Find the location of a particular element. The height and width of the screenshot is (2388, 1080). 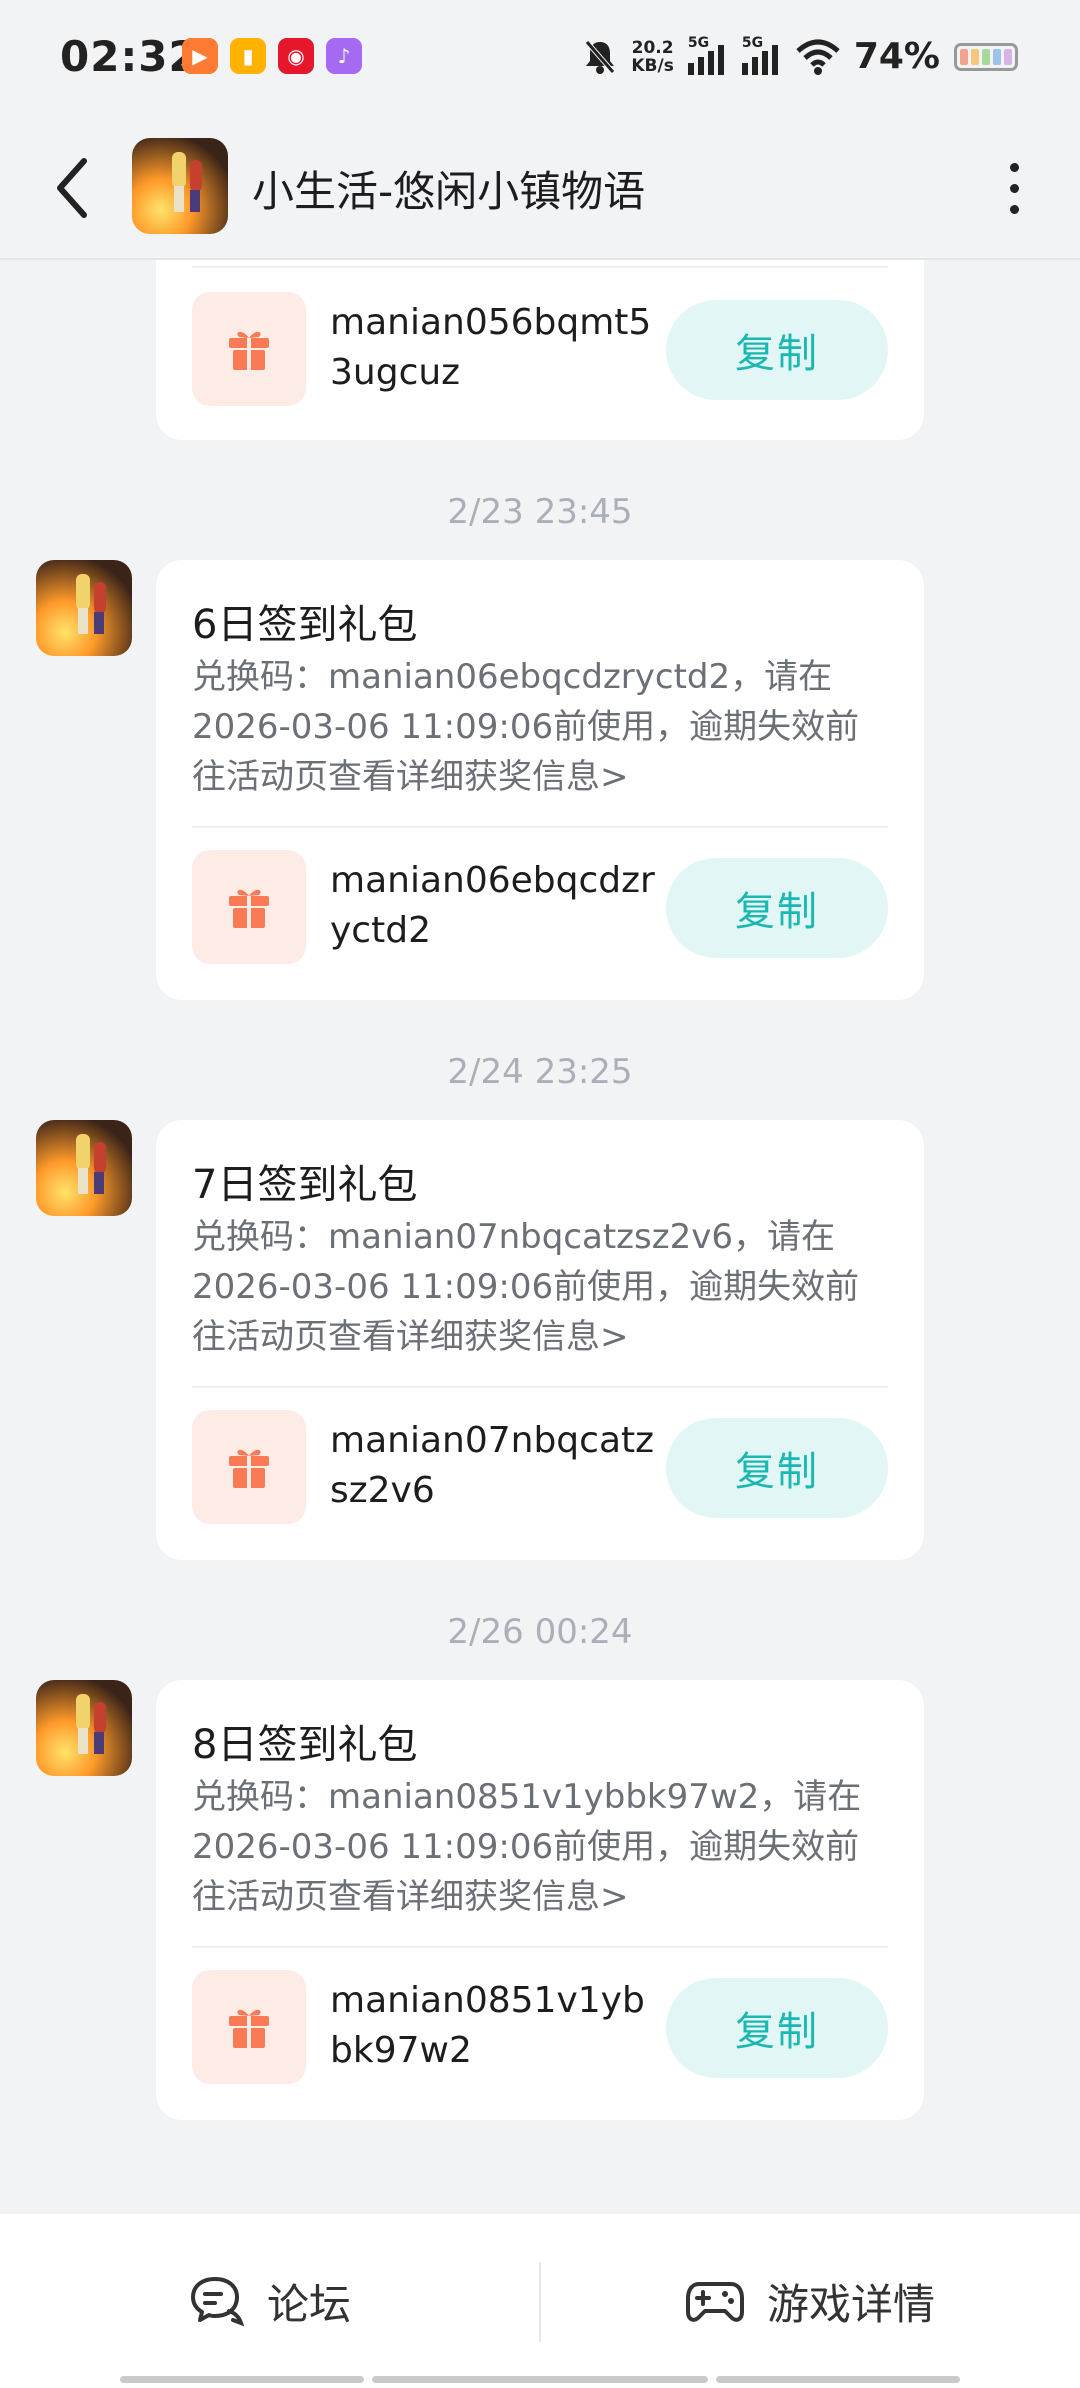

net-speed-value: 20.2 is located at coordinates (652, 47).